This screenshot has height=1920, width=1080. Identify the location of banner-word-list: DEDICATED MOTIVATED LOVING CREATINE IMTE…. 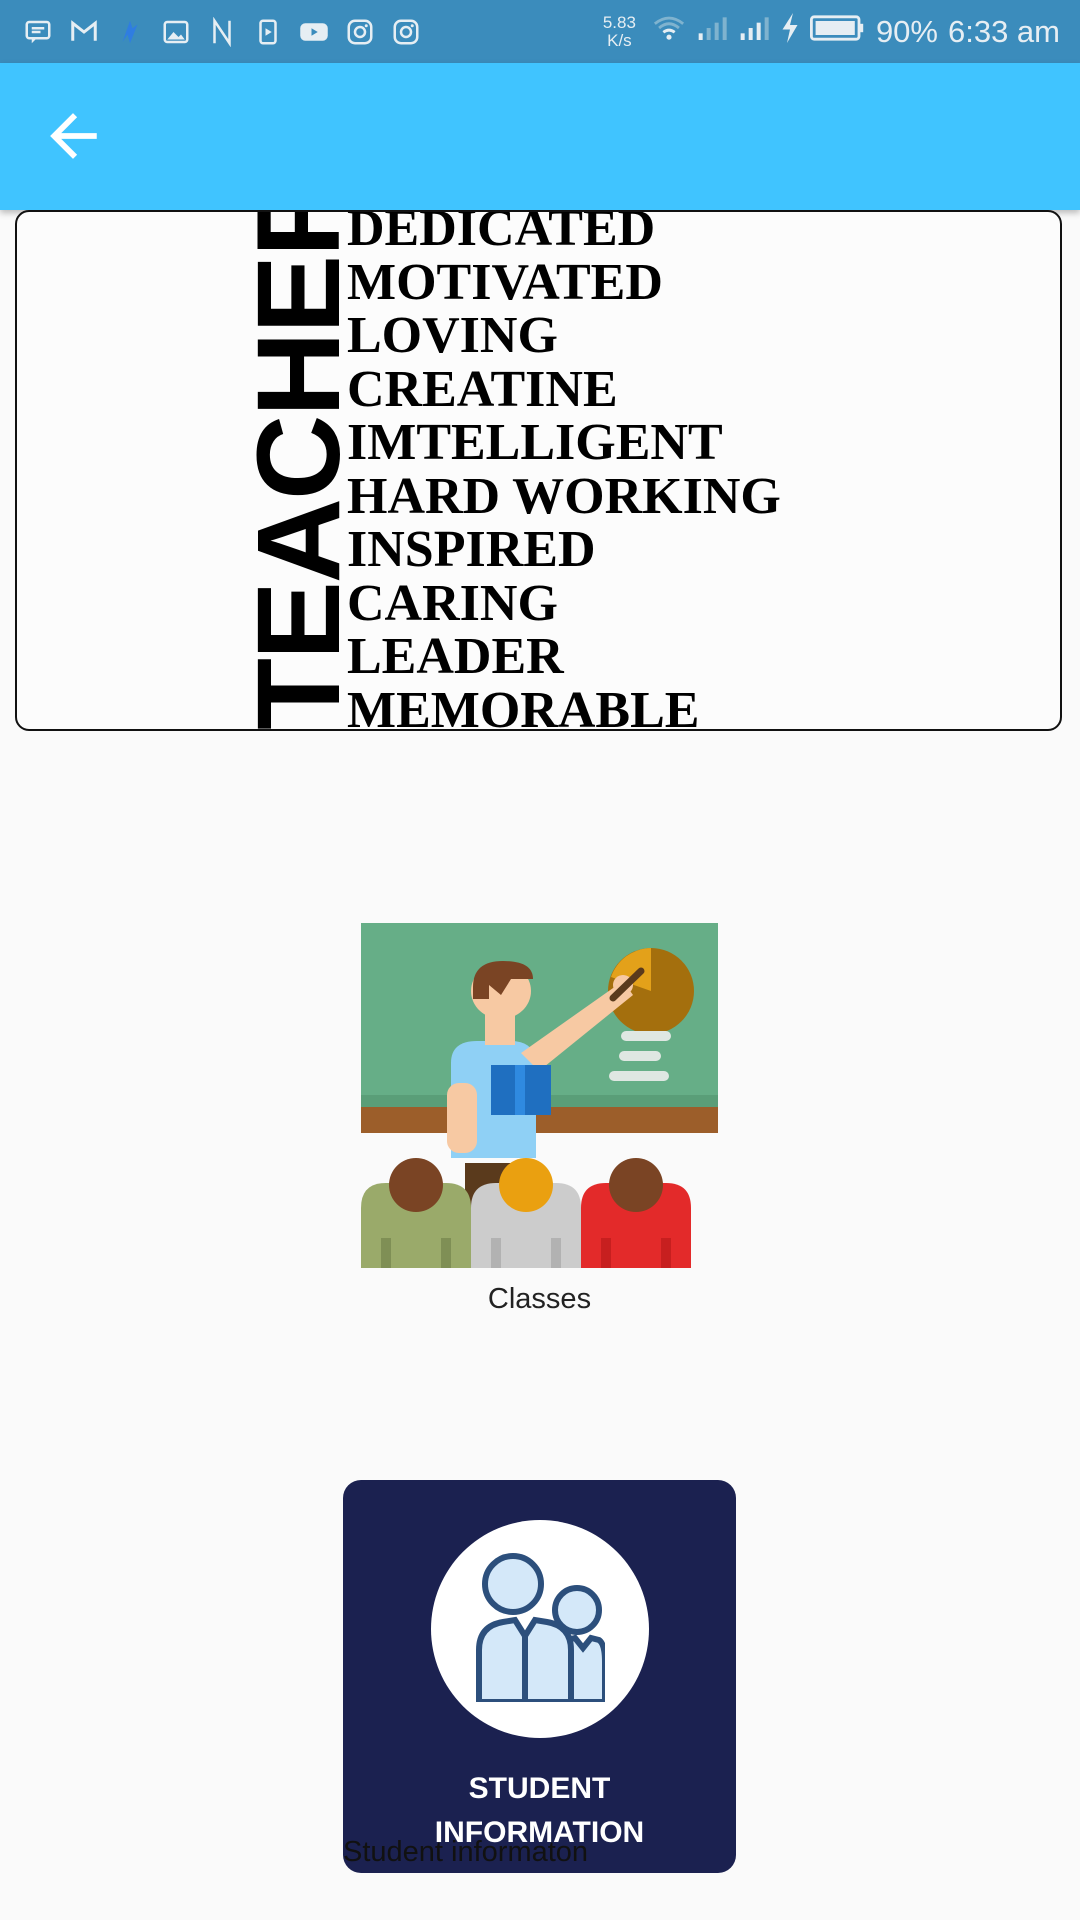
(564, 470).